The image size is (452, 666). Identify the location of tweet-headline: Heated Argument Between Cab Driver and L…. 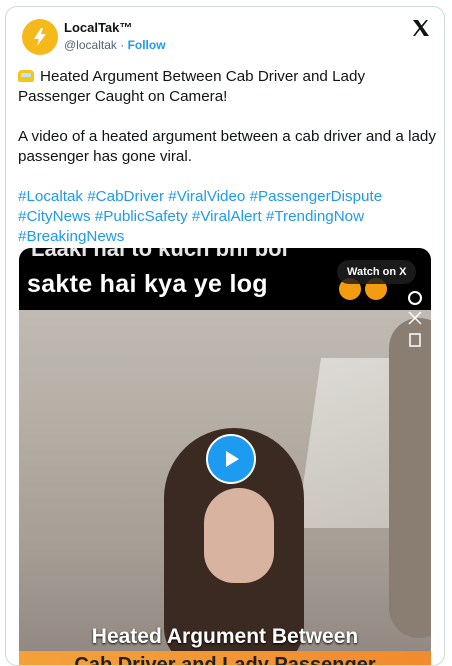
(192, 86).